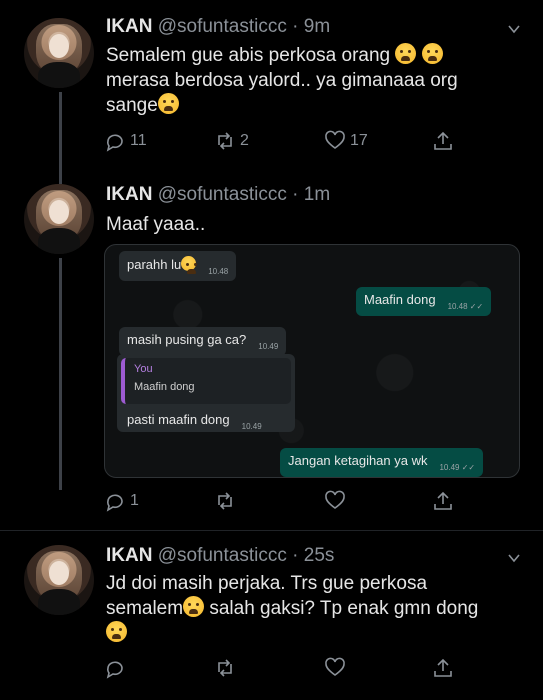 The height and width of the screenshot is (700, 543). I want to click on message-time: 10.48, so click(218, 271).